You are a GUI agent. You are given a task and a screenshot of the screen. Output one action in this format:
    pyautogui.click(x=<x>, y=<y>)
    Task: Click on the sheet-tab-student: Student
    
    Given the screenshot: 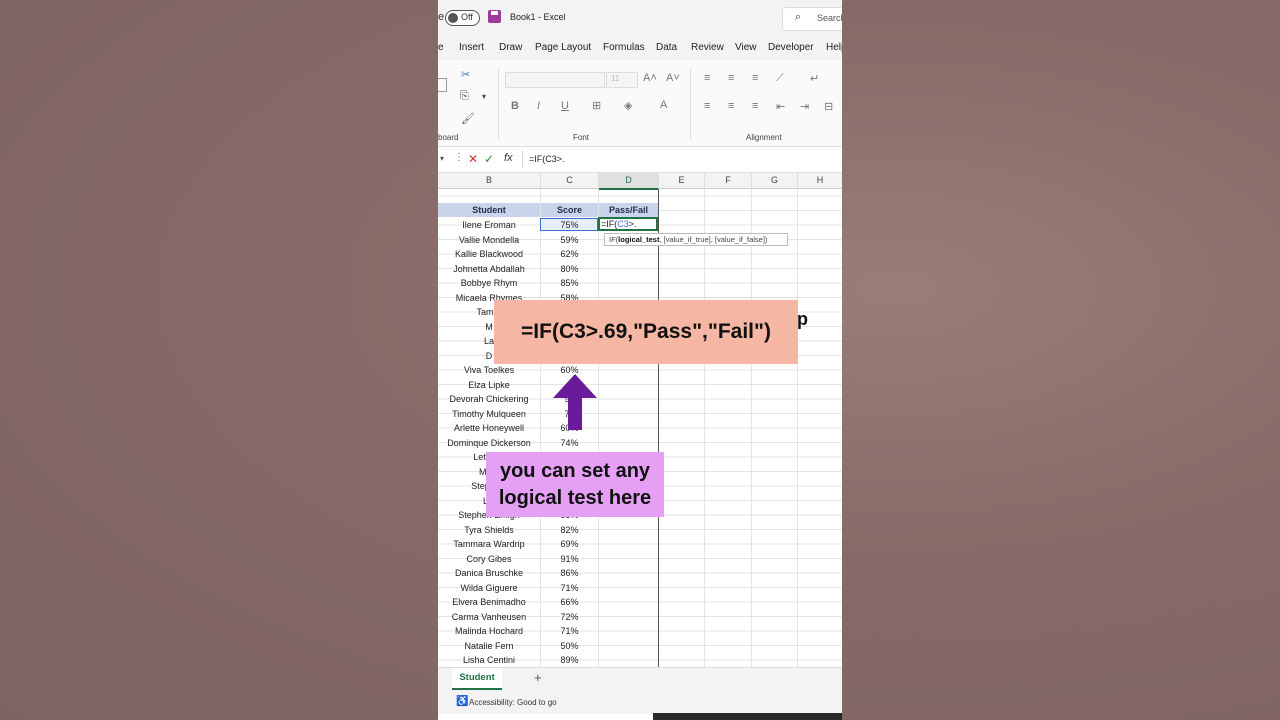 What is the action you would take?
    pyautogui.click(x=477, y=679)
    